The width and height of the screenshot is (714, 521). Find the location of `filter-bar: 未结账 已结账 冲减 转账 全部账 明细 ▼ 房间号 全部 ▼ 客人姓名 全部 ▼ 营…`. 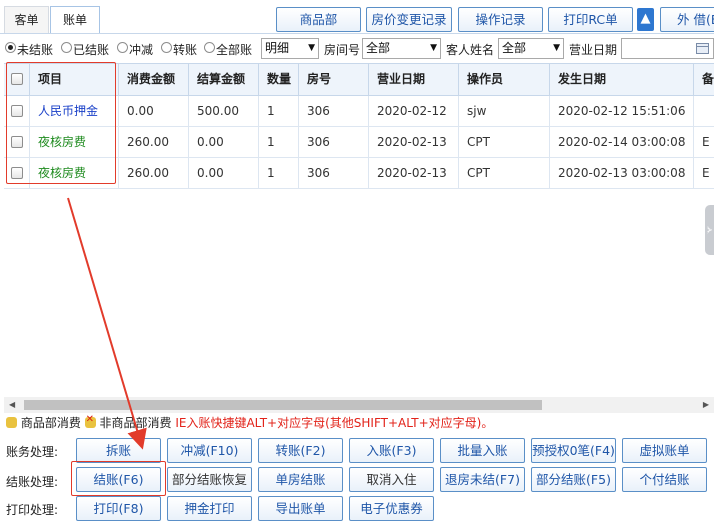

filter-bar: 未结账 已结账 冲减 转账 全部账 明细 ▼ 房间号 全部 ▼ 客人姓名 全部 ▼ 营… is located at coordinates (357, 49).